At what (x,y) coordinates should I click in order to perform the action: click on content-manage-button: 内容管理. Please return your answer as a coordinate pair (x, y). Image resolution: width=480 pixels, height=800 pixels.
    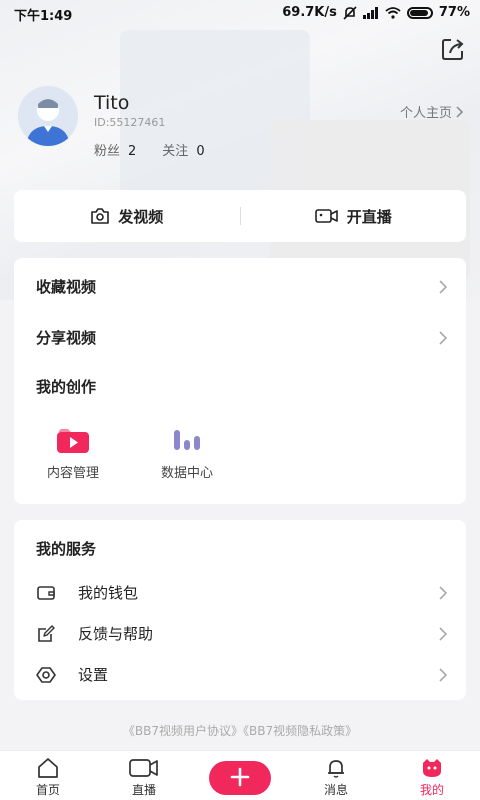
    Looking at the image, I should click on (73, 453).